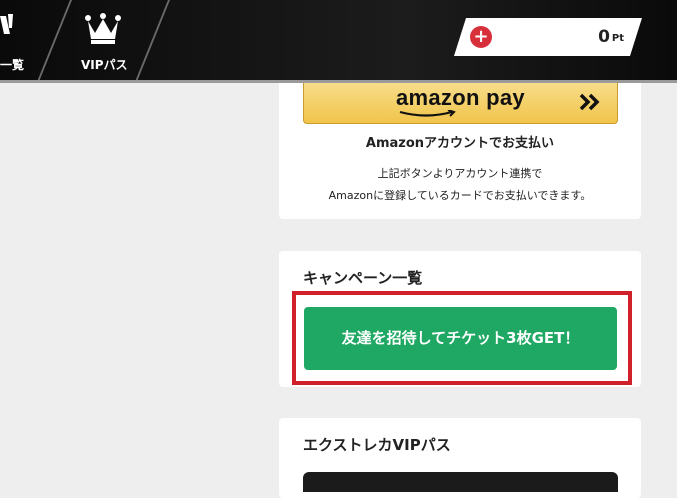 This screenshot has height=498, width=677. I want to click on amazon-note-line2: Amazonに登録しているカードでお支払いできます。, so click(460, 195).